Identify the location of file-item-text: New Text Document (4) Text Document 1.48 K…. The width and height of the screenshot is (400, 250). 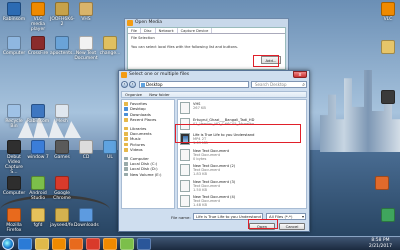
(214, 201).